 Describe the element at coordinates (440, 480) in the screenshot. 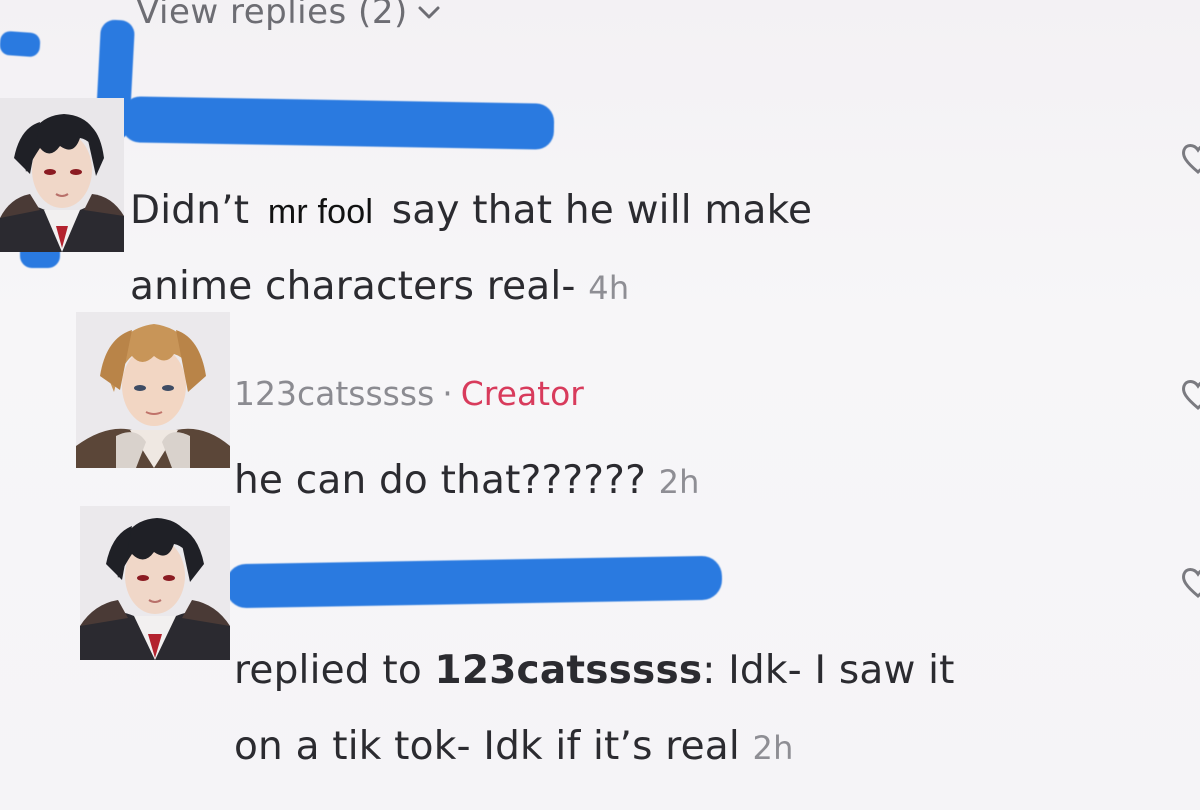

I see `comment-text: he can do that??????` at that location.